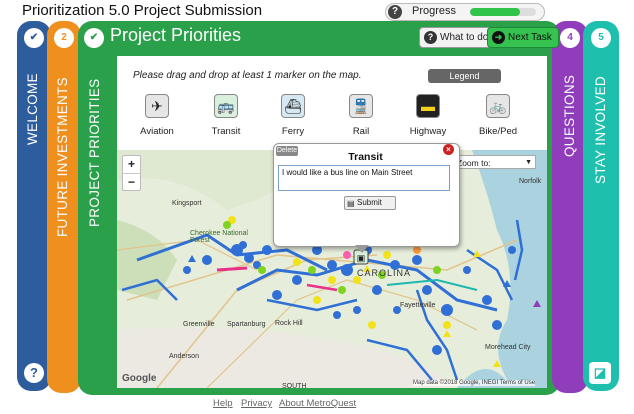  What do you see at coordinates (600, 373) in the screenshot?
I see `metroquest-logo-icon: ◪` at bounding box center [600, 373].